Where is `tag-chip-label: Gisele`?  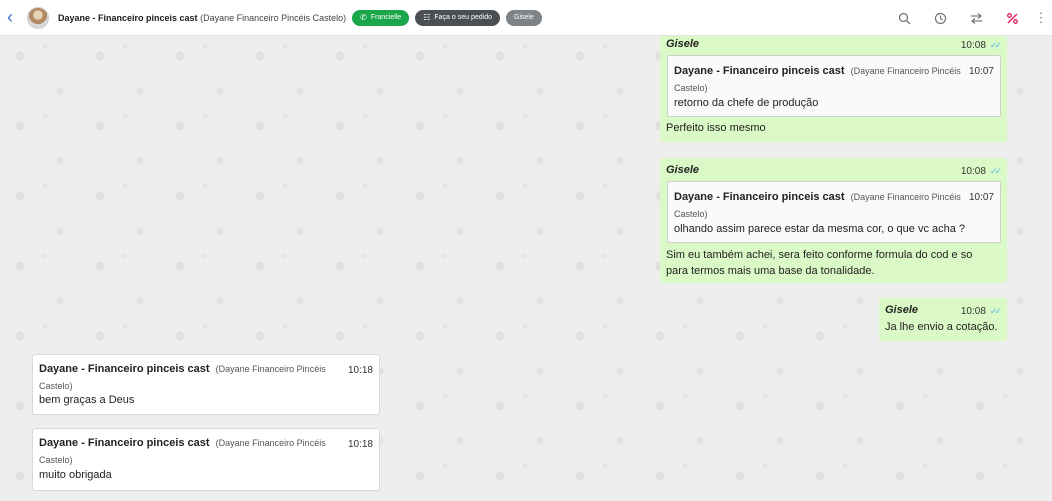
tag-chip-label: Gisele is located at coordinates (524, 17).